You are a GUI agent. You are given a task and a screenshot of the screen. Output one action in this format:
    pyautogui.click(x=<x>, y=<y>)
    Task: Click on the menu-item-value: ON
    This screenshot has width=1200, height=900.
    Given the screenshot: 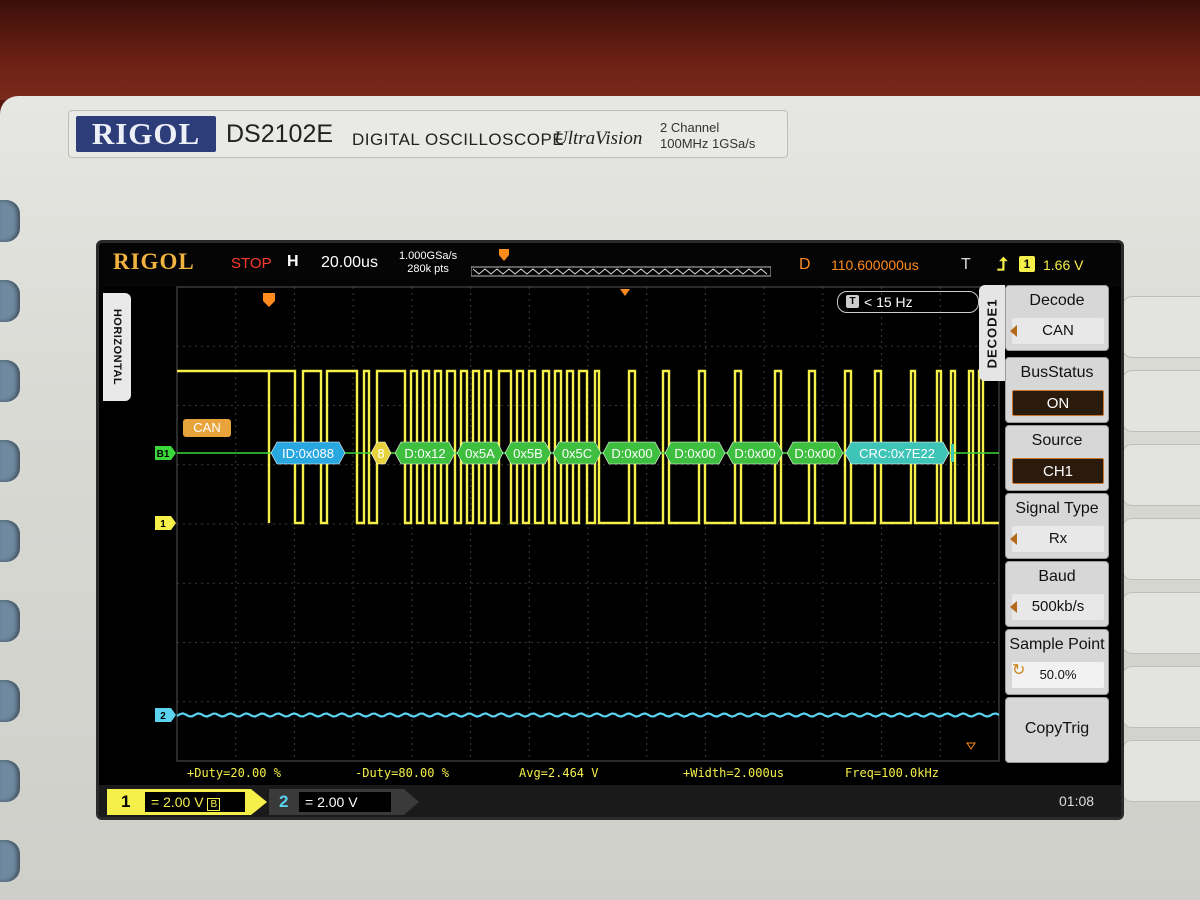 What is the action you would take?
    pyautogui.click(x=1058, y=403)
    